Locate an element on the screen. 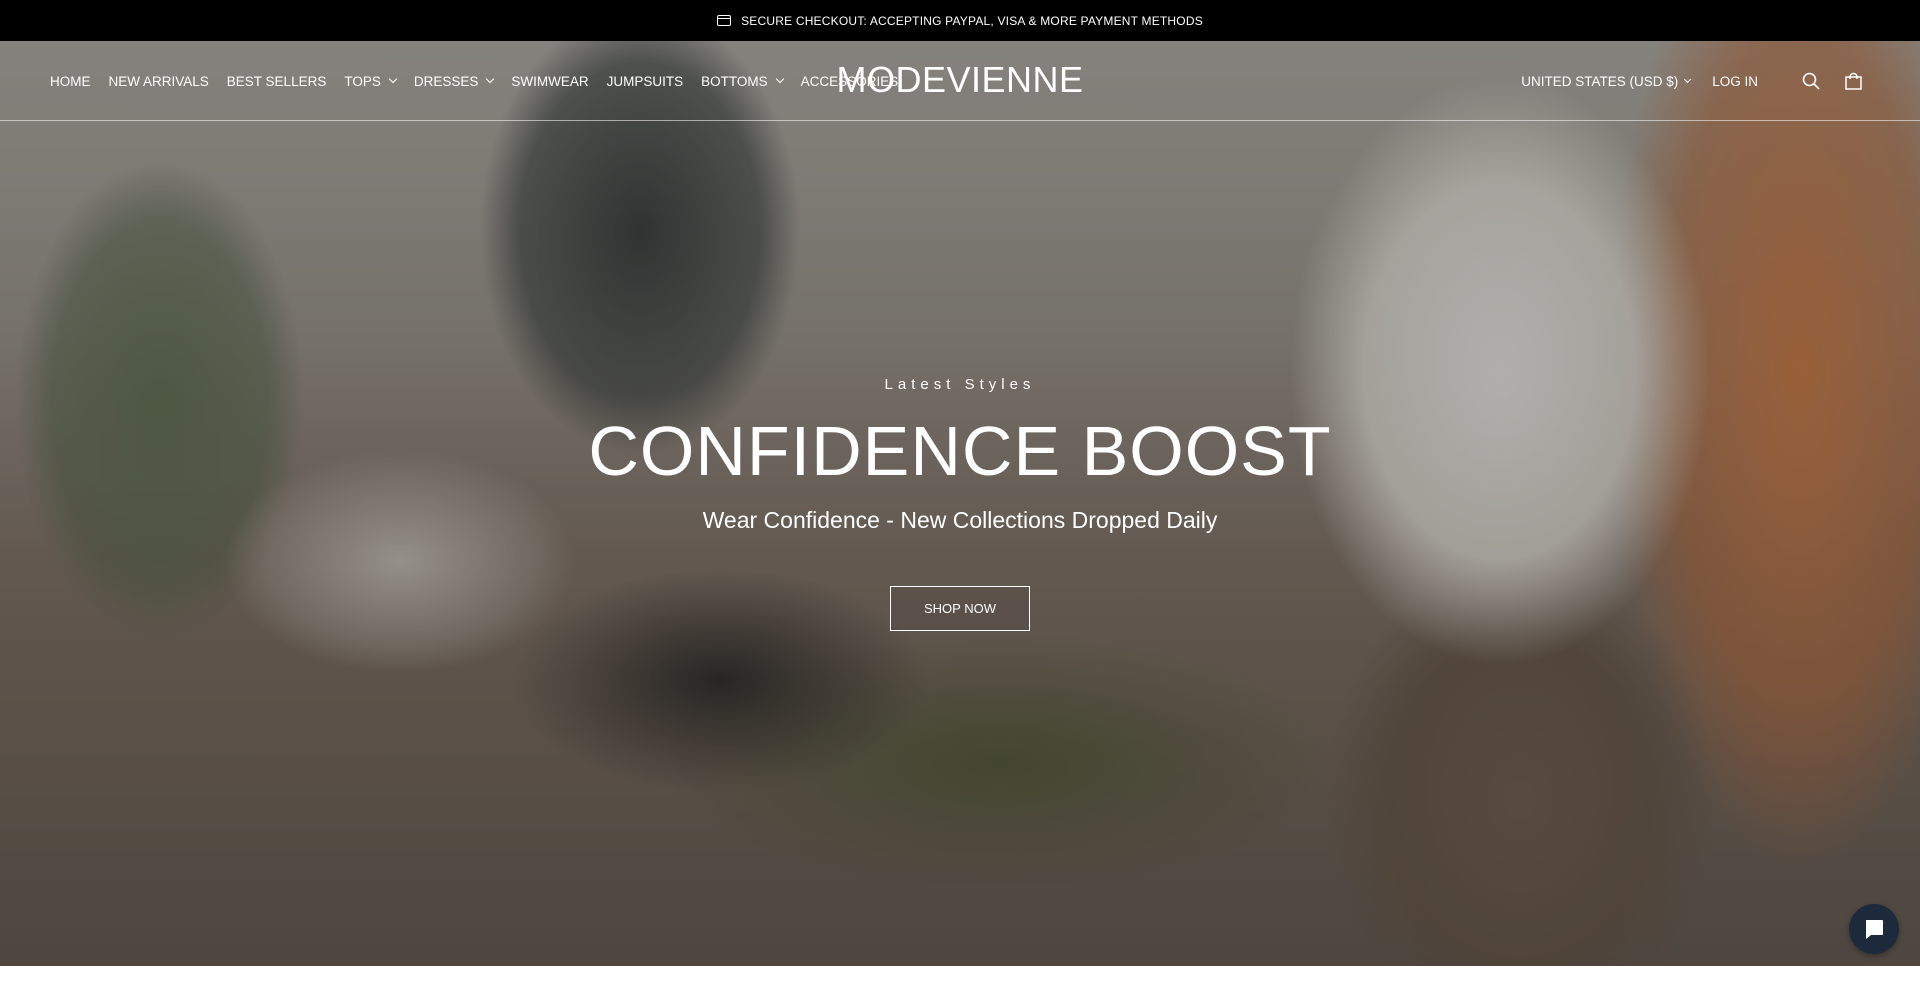 This screenshot has height=993, width=1920. nav-label: HOME is located at coordinates (70, 81).